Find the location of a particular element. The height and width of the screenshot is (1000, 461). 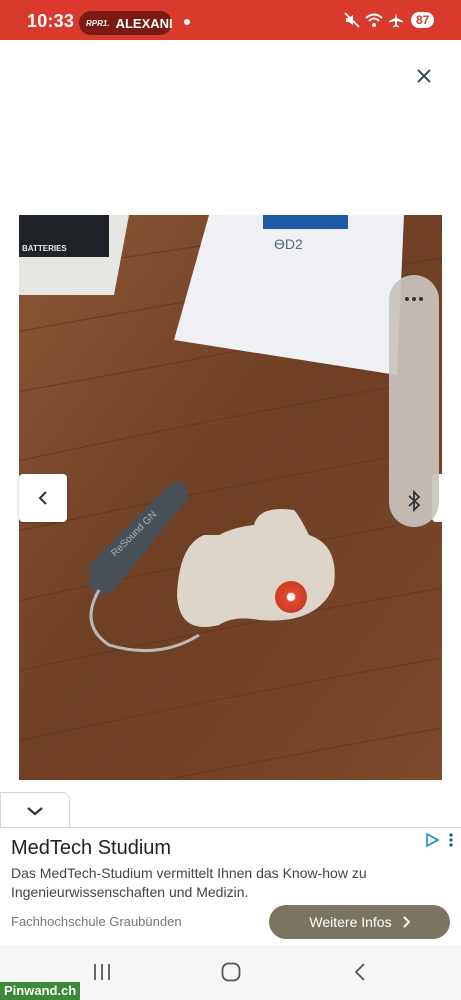

side-more-button is located at coordinates (414, 299).